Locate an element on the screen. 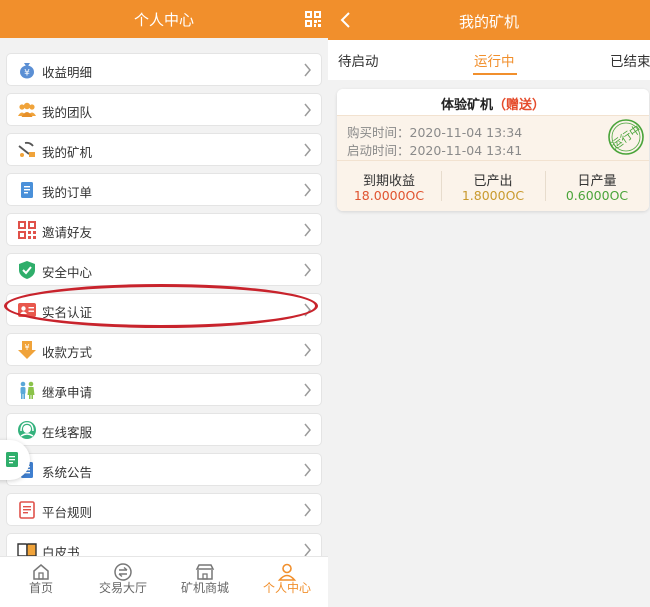 The height and width of the screenshot is (607, 650). page-title: 个人中心 is located at coordinates (163, 20).